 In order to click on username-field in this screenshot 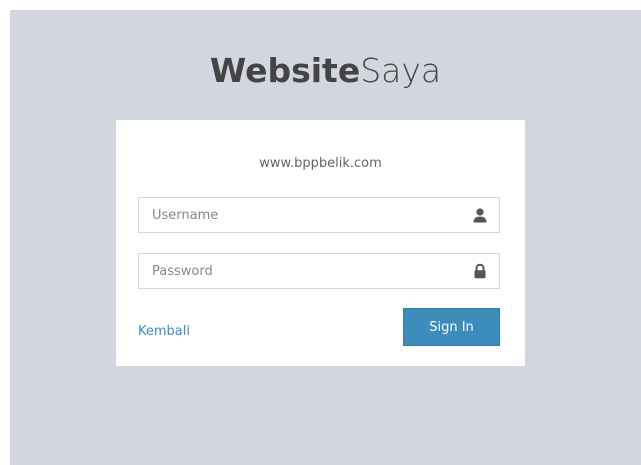, I will do `click(319, 215)`.